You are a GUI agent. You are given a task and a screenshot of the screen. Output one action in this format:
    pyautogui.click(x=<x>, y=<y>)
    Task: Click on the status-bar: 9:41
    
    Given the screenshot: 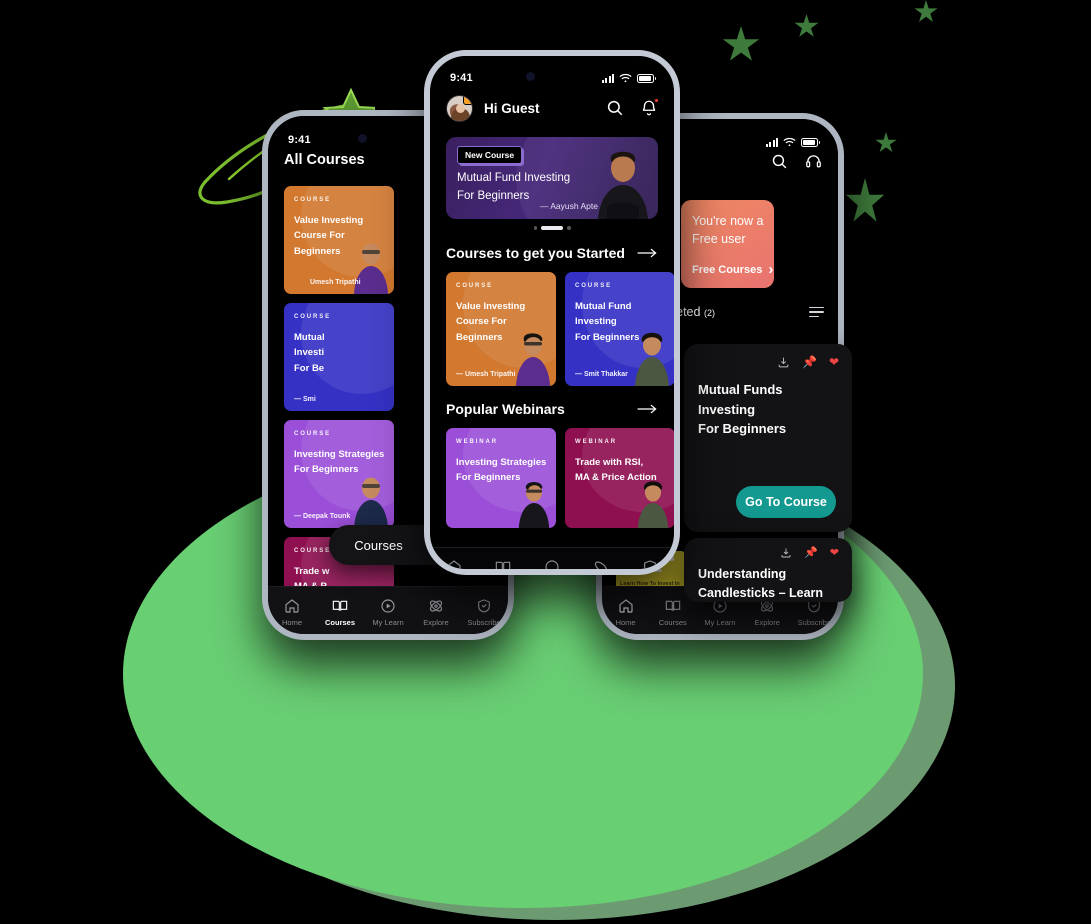 What is the action you would take?
    pyautogui.click(x=552, y=78)
    